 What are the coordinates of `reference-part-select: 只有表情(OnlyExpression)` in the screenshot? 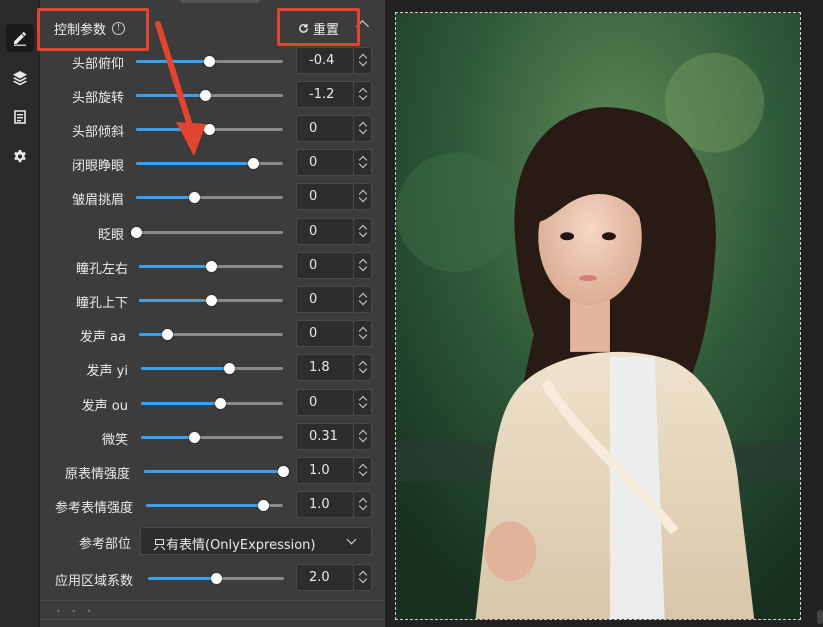 It's located at (256, 541).